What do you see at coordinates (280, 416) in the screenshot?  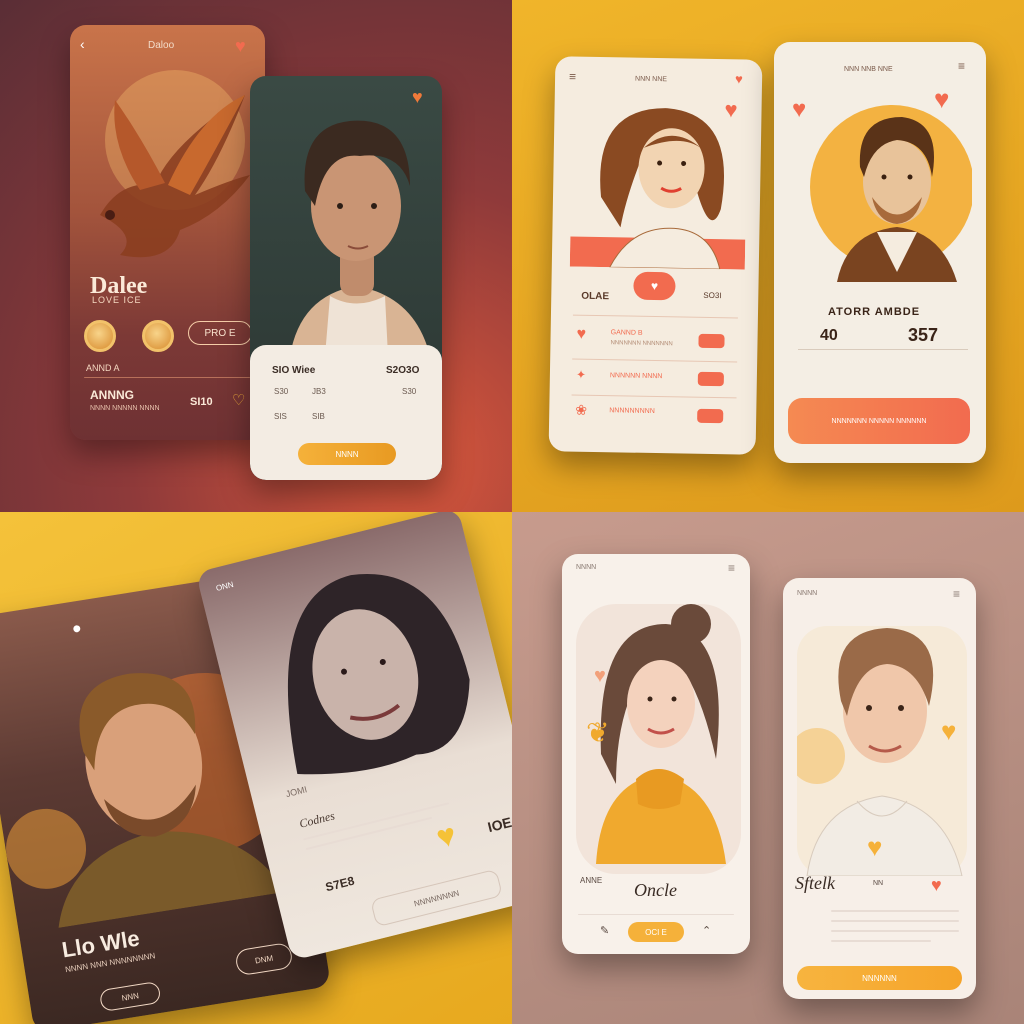 I see `panel-cell: SIS` at bounding box center [280, 416].